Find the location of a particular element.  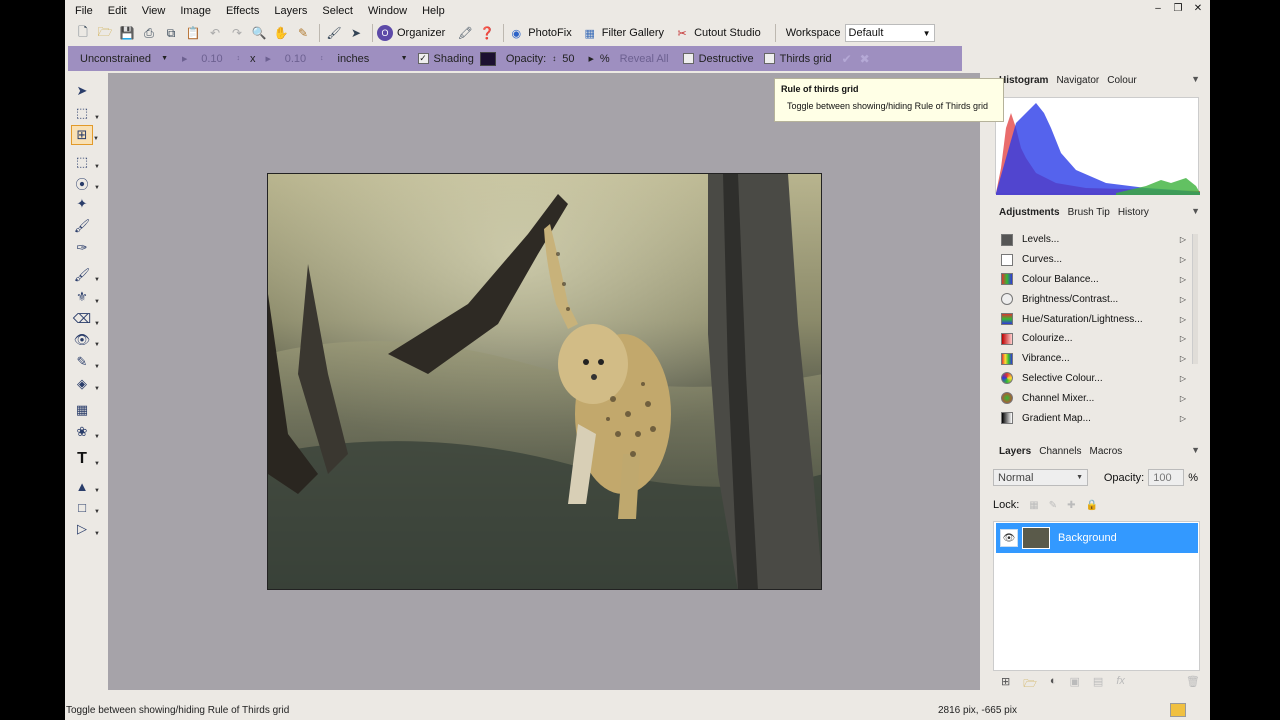

tab-brush-tip: Brush Tip is located at coordinates (1089, 212).